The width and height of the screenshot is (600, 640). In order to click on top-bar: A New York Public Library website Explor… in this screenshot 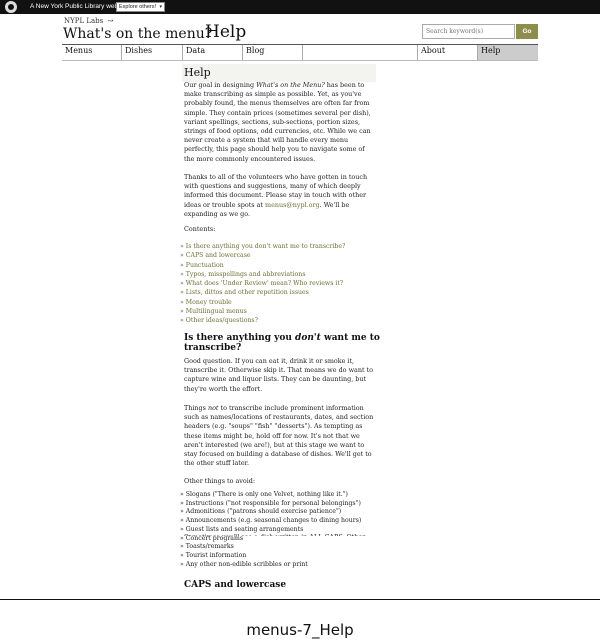, I will do `click(300, 7)`.